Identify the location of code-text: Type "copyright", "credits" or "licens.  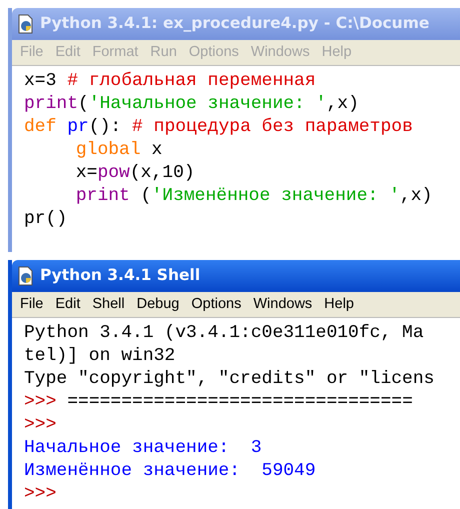
(229, 380).